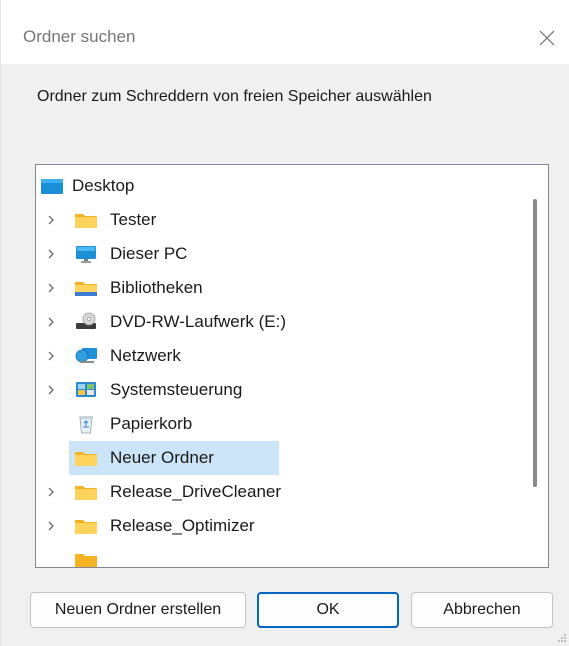 The image size is (569, 646). What do you see at coordinates (276, 390) in the screenshot?
I see `tree-item-control-panel: Systemsteuerung` at bounding box center [276, 390].